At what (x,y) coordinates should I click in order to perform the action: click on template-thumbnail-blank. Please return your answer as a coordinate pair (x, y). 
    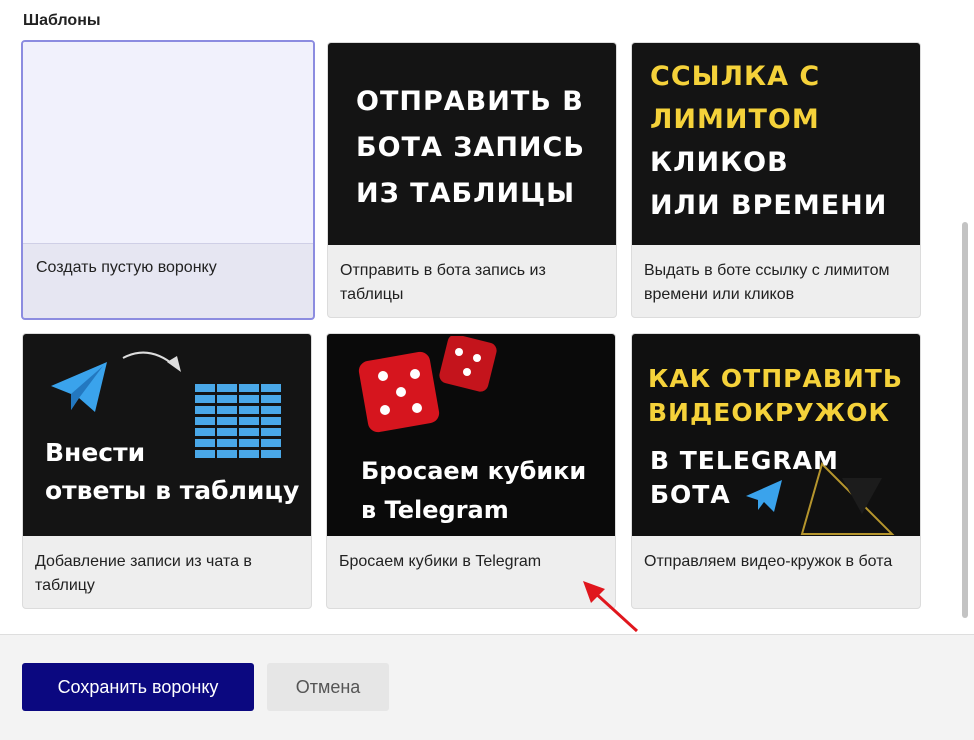
    Looking at the image, I should click on (168, 143).